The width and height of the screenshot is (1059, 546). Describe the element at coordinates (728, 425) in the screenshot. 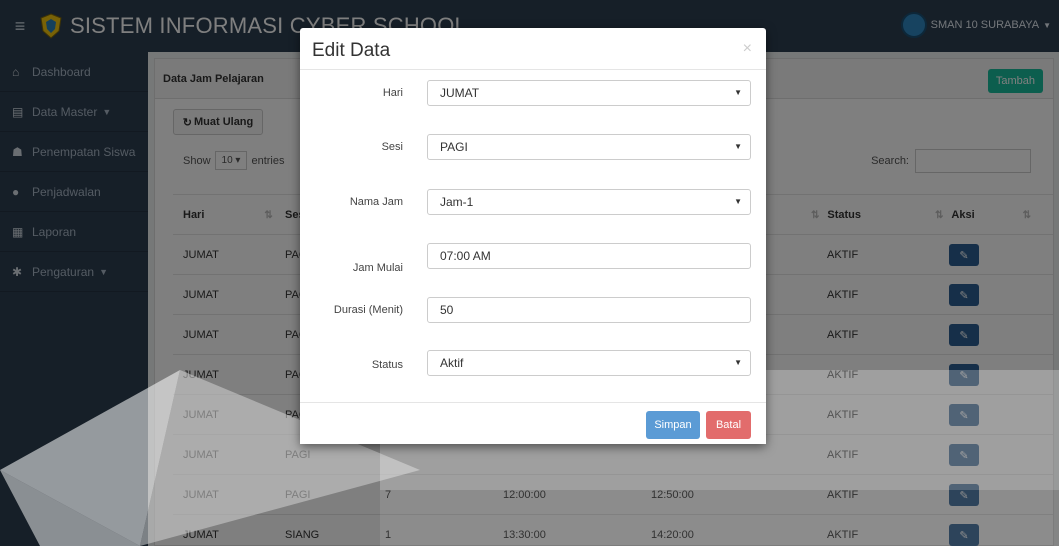

I see `cancel-button: Batal` at that location.